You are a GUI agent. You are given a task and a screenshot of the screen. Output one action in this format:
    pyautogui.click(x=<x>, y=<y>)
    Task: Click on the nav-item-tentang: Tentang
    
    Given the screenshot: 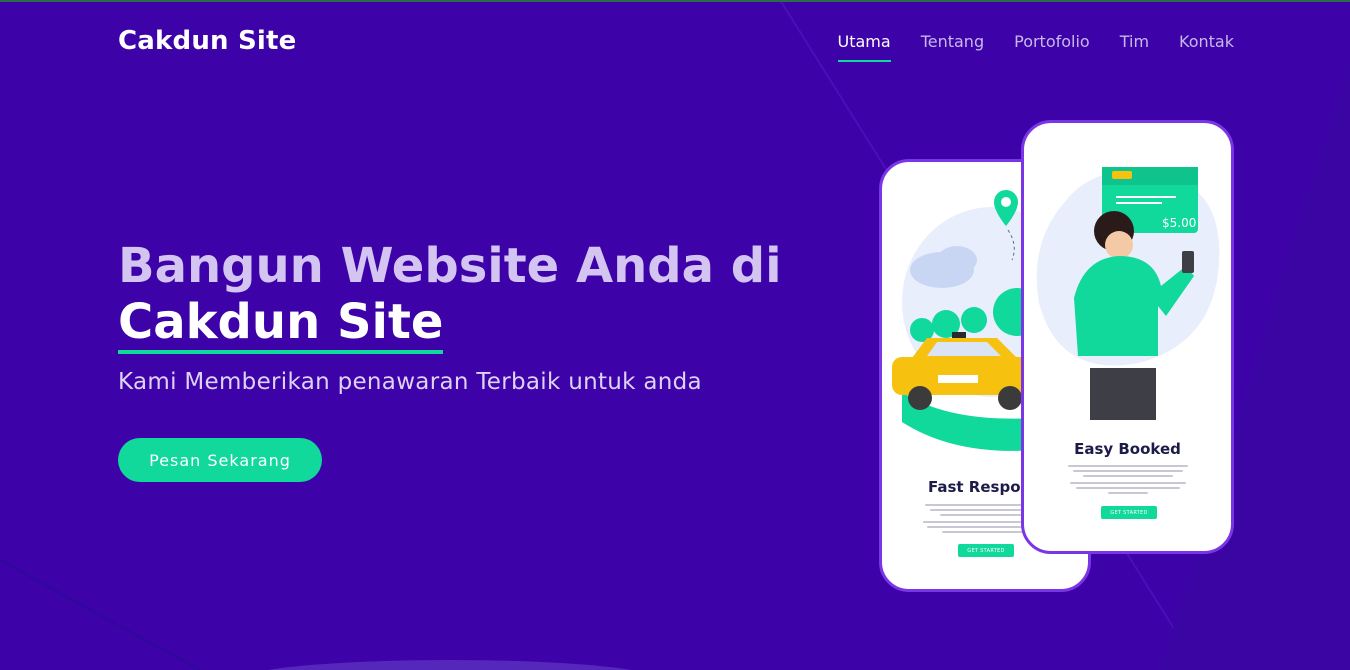 What is the action you would take?
    pyautogui.click(x=952, y=41)
    